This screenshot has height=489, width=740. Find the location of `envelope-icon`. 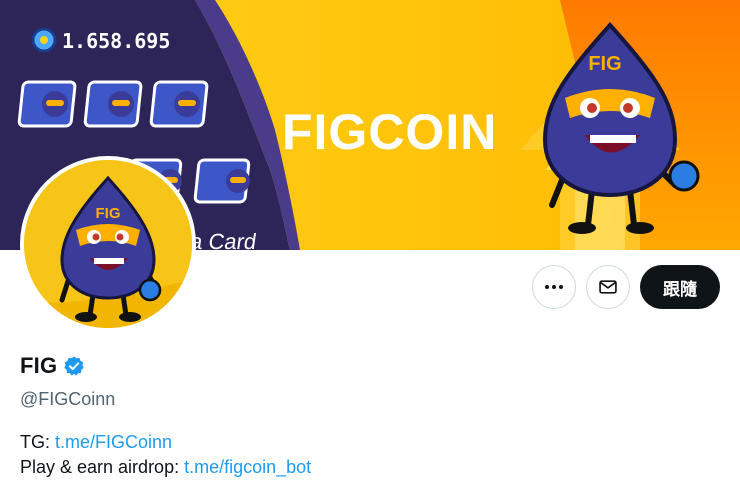

envelope-icon is located at coordinates (608, 287).